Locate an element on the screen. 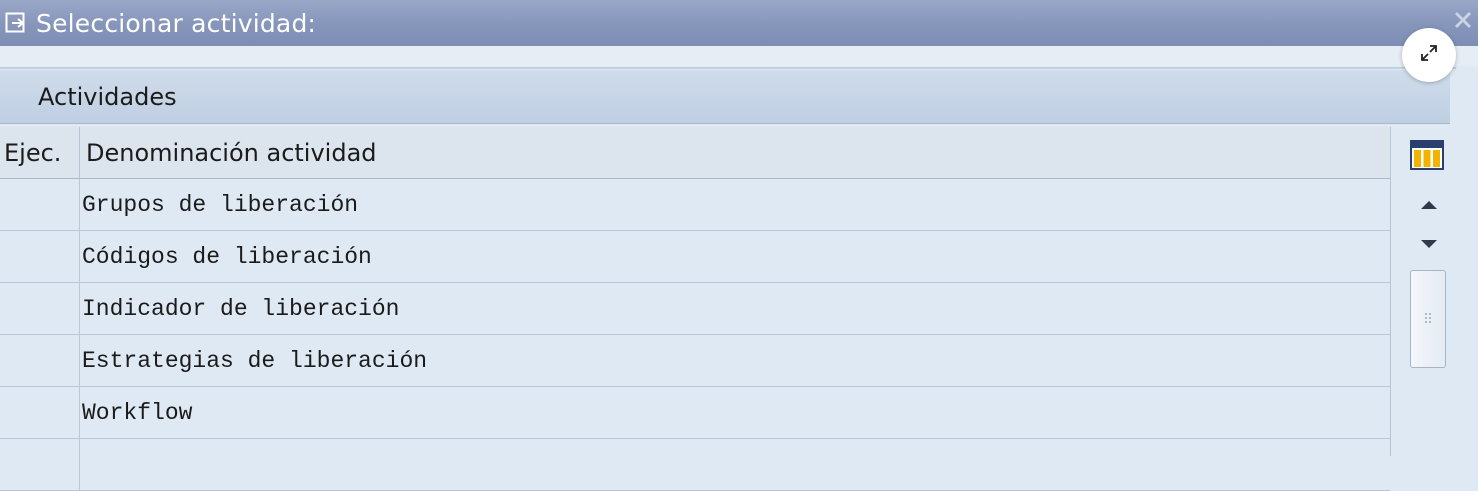 This screenshot has width=1478, height=491. grip-icon is located at coordinates (1428, 319).